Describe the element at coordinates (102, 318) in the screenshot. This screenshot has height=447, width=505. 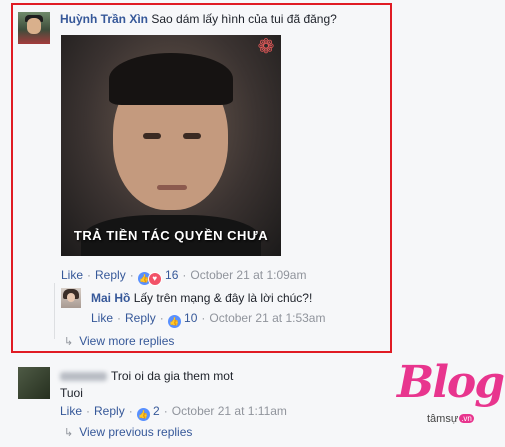
I see `reply-like-button: Like` at that location.